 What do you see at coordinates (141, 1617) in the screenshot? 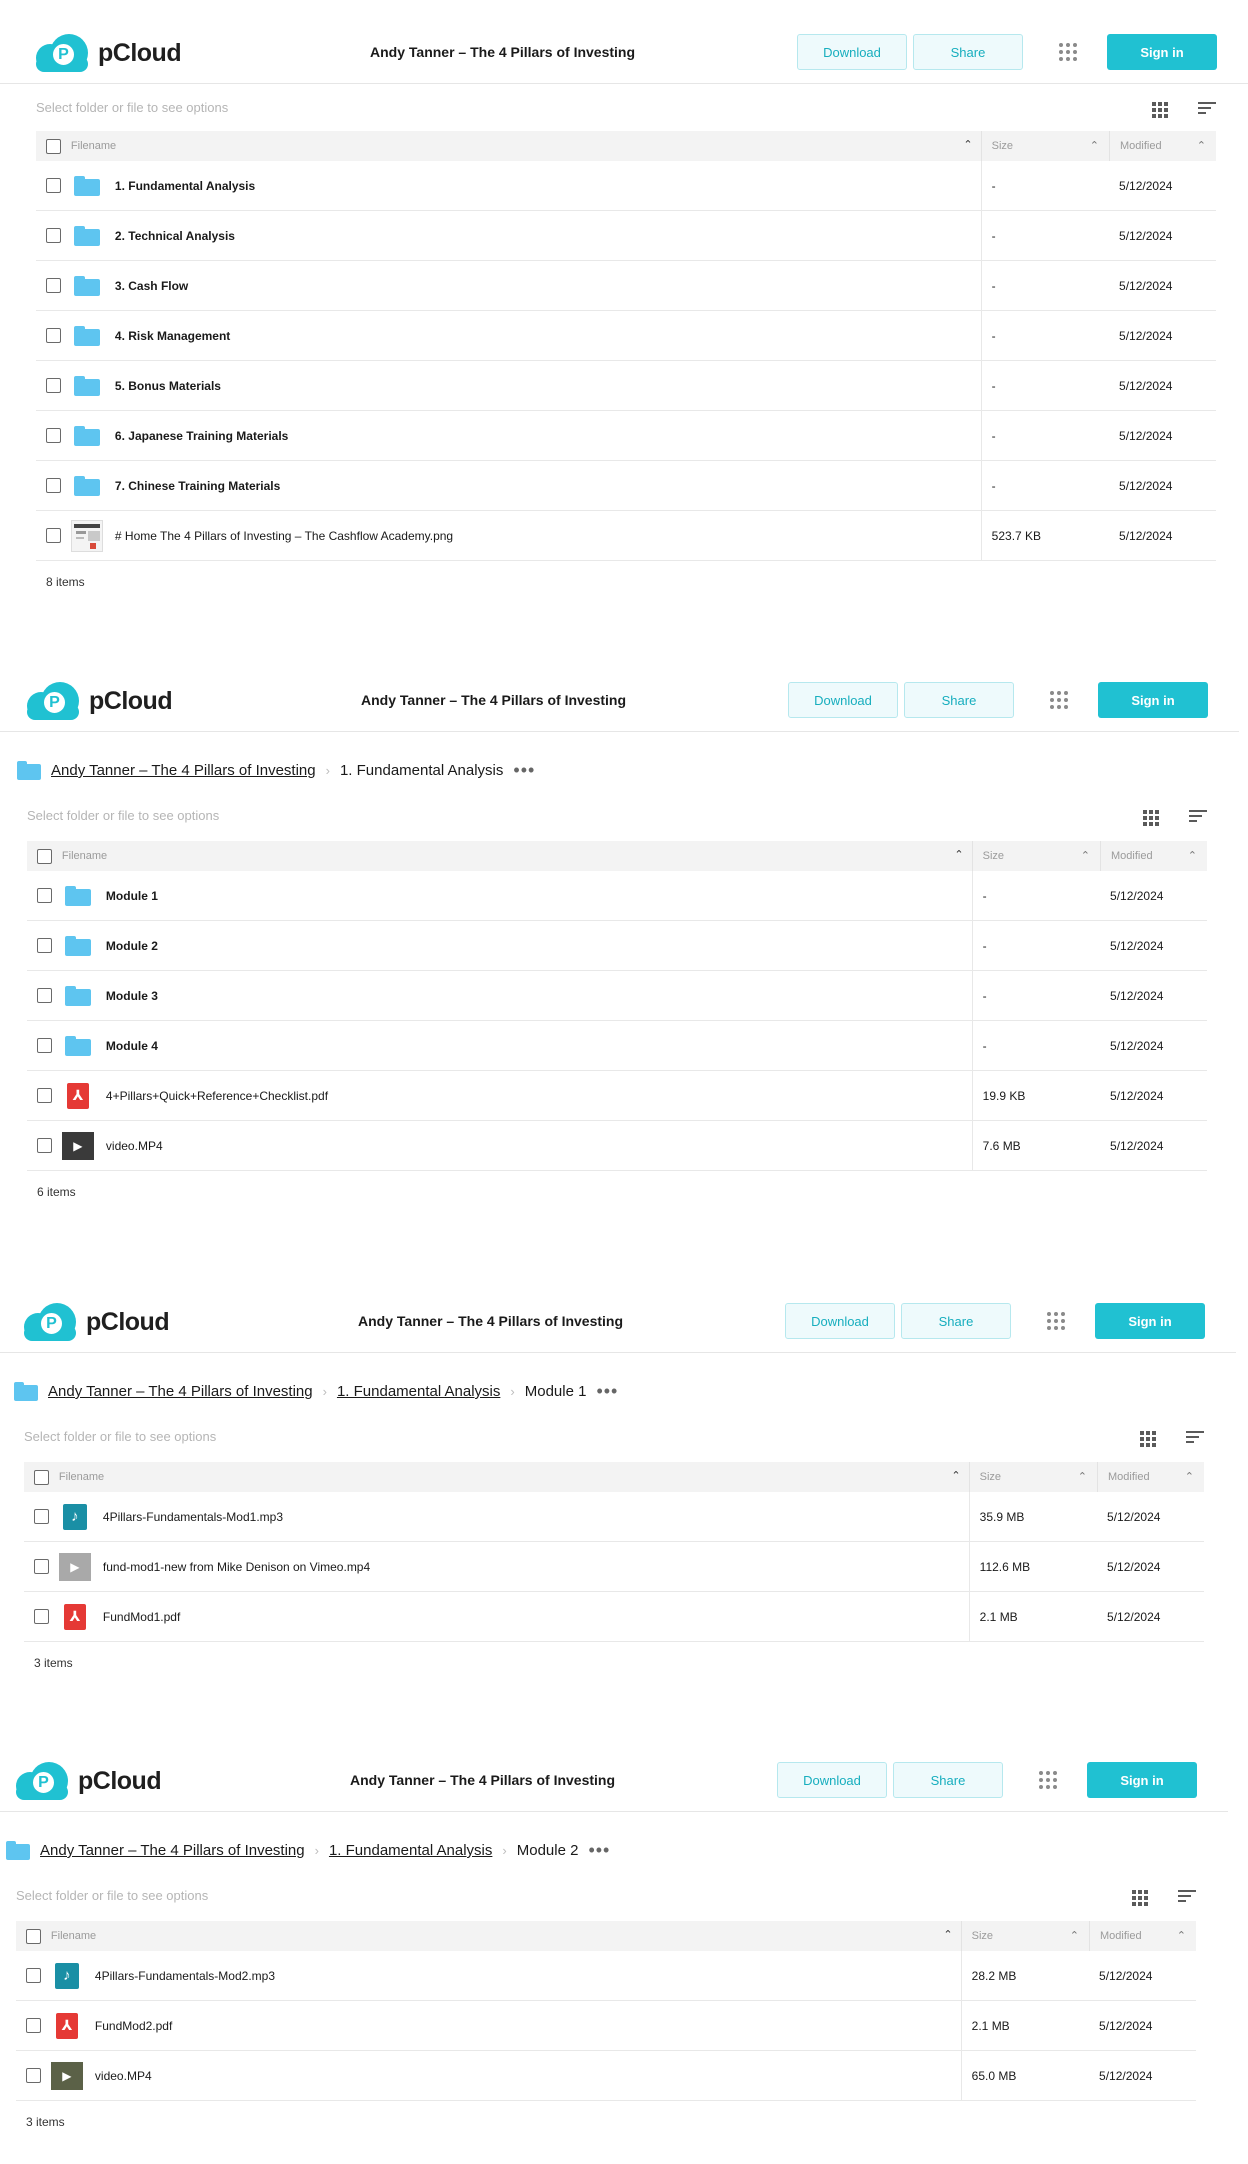
I see `file-name: FundMod1.pdf` at bounding box center [141, 1617].